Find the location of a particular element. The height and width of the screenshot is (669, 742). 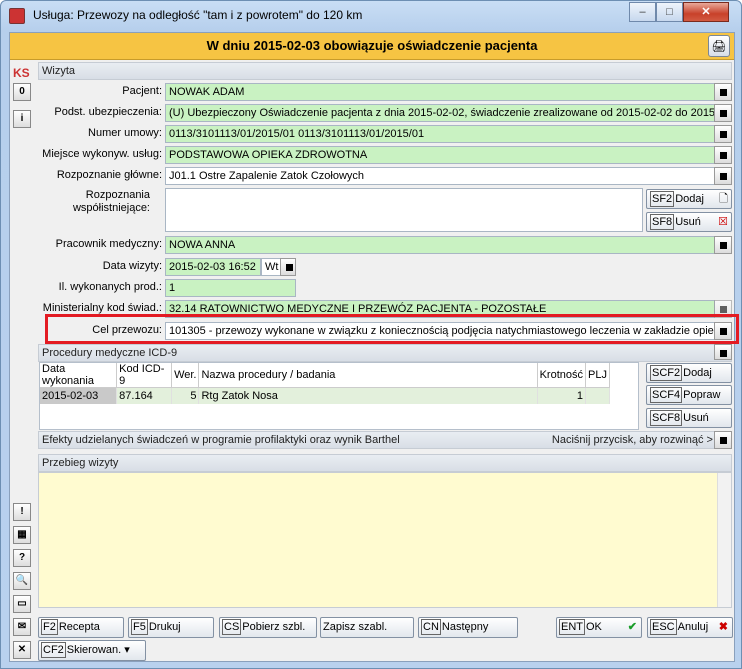

rozpoznania-wsp-list is located at coordinates (404, 210).